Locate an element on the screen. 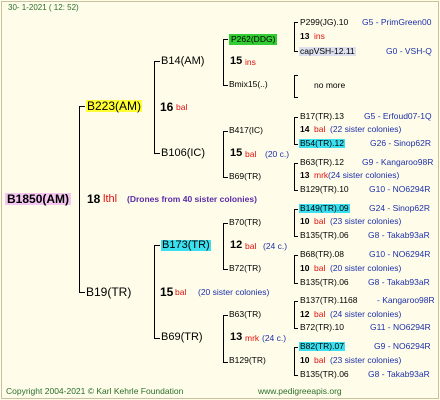  gen4-name: B54(TR).12 is located at coordinates (322, 143).